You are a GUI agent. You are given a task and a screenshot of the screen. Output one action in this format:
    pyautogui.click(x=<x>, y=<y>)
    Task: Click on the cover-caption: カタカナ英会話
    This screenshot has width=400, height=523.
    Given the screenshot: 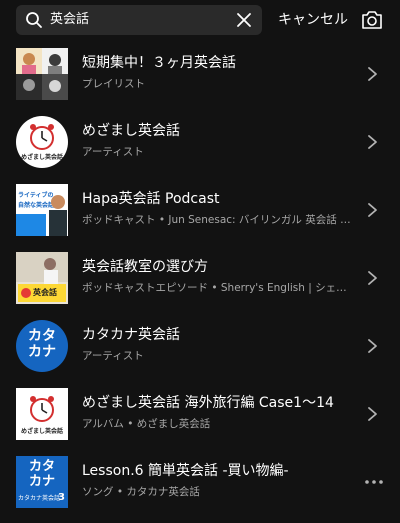 What is the action you would take?
    pyautogui.click(x=39, y=498)
    